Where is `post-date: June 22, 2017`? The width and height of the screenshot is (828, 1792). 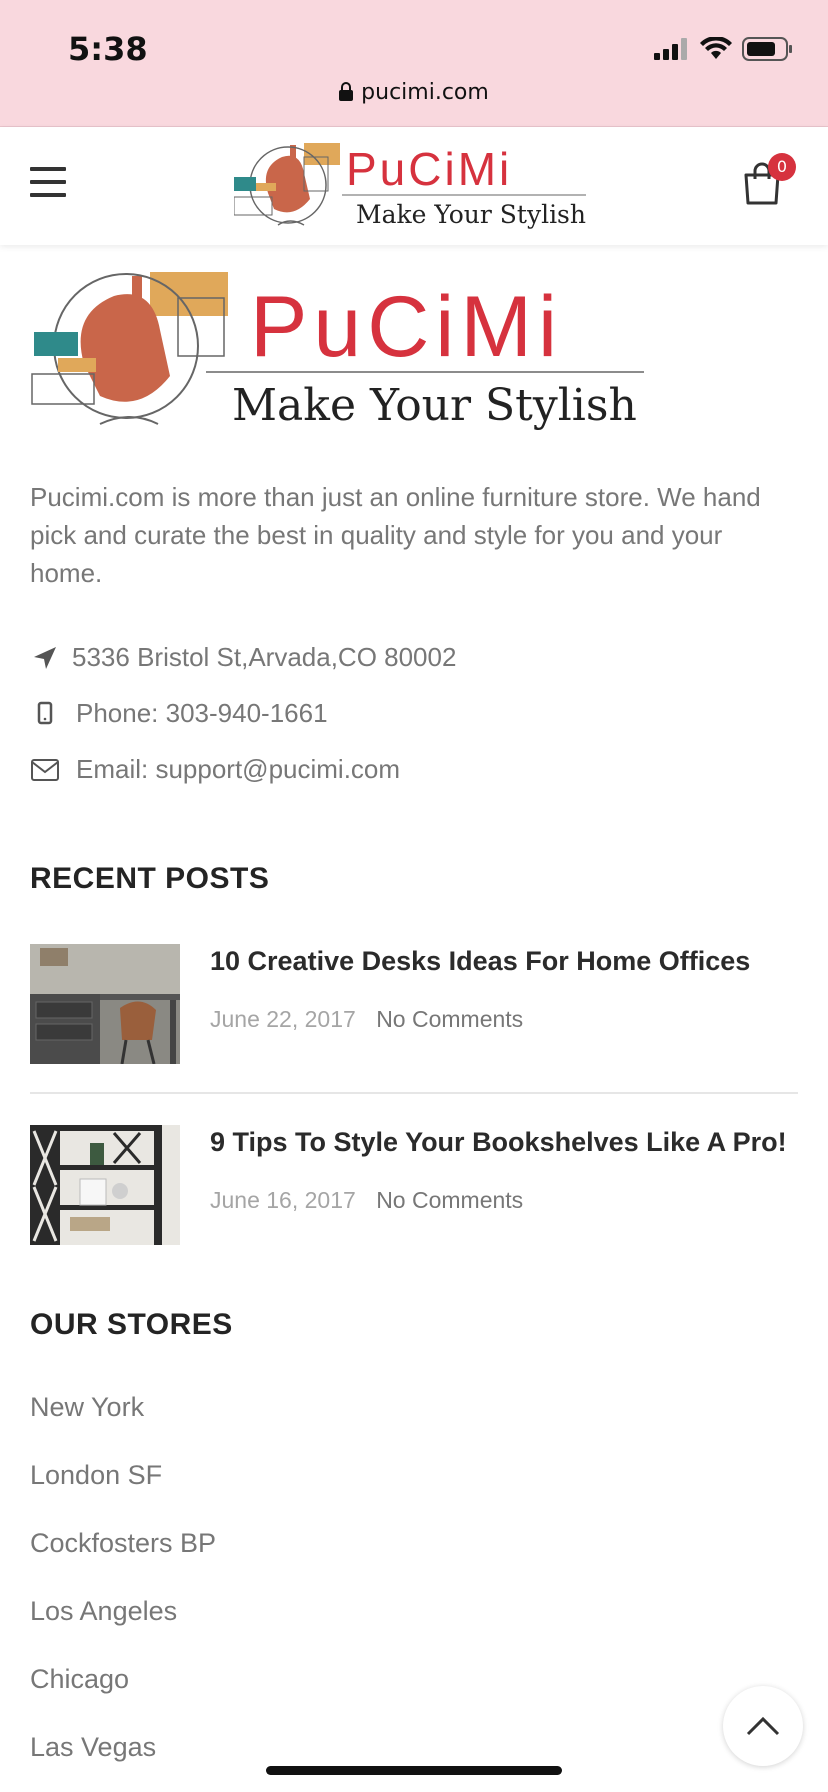 post-date: June 22, 2017 is located at coordinates (283, 1019).